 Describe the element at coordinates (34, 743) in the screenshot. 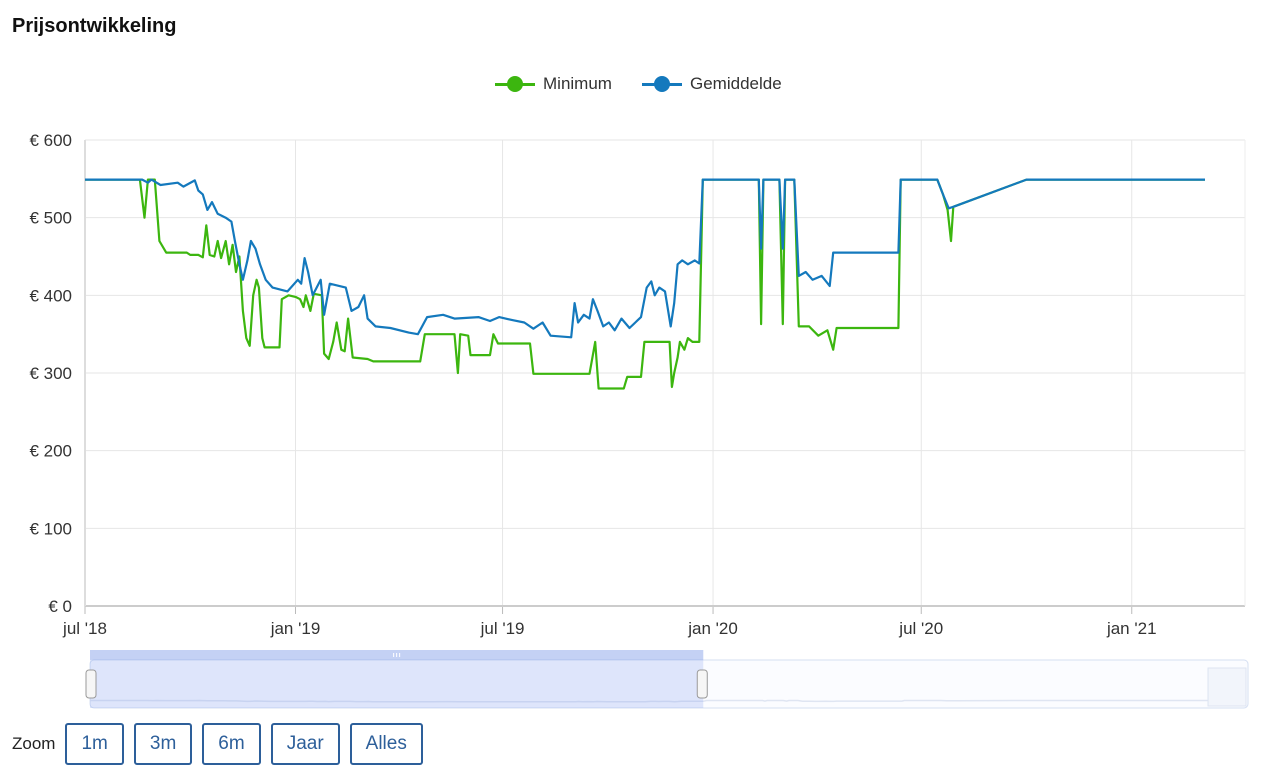

I see `zoom-label: Zoom` at that location.